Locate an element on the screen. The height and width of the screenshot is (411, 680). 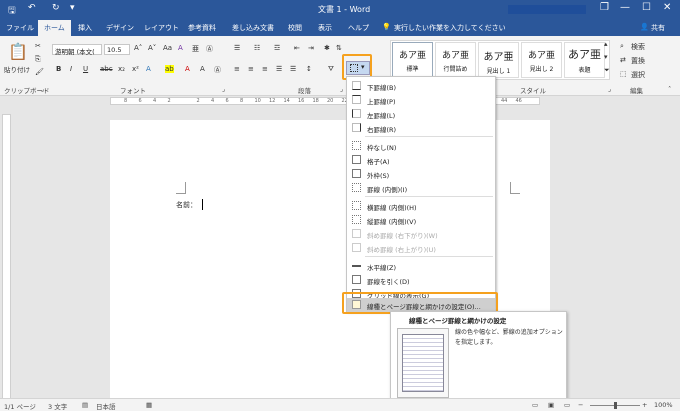
select-button: 選択 is located at coordinates (638, 75).